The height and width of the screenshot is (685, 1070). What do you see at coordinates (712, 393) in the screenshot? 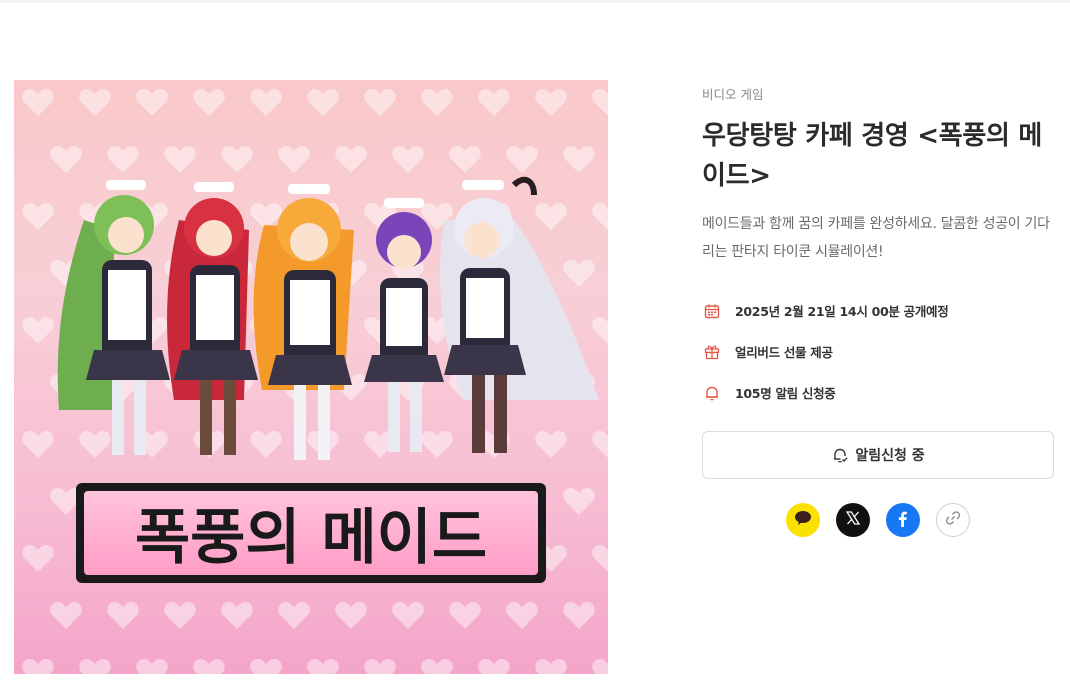
I see `bell-icon` at bounding box center [712, 393].